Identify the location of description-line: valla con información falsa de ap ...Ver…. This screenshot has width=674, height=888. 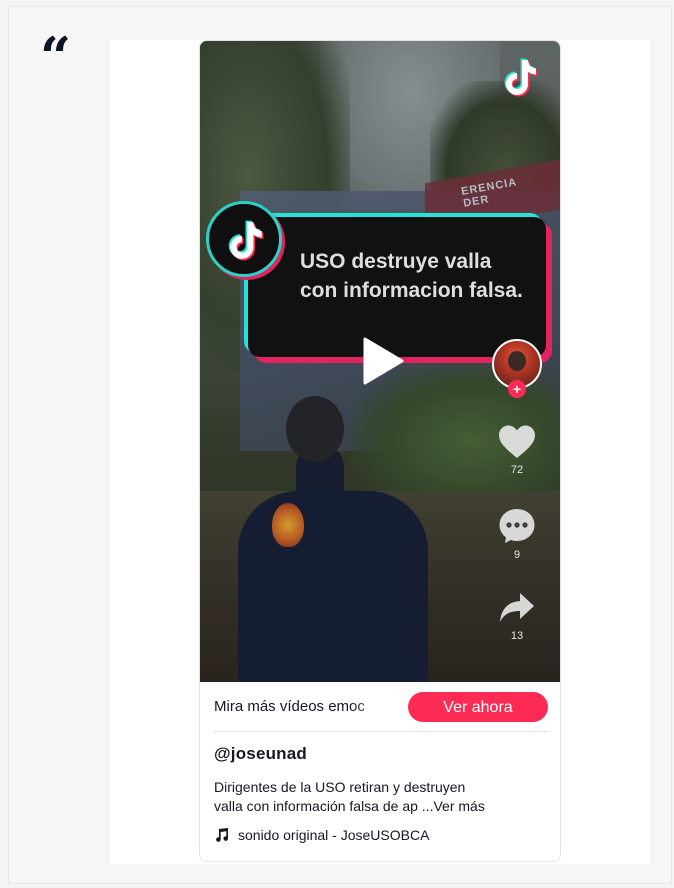
(382, 806).